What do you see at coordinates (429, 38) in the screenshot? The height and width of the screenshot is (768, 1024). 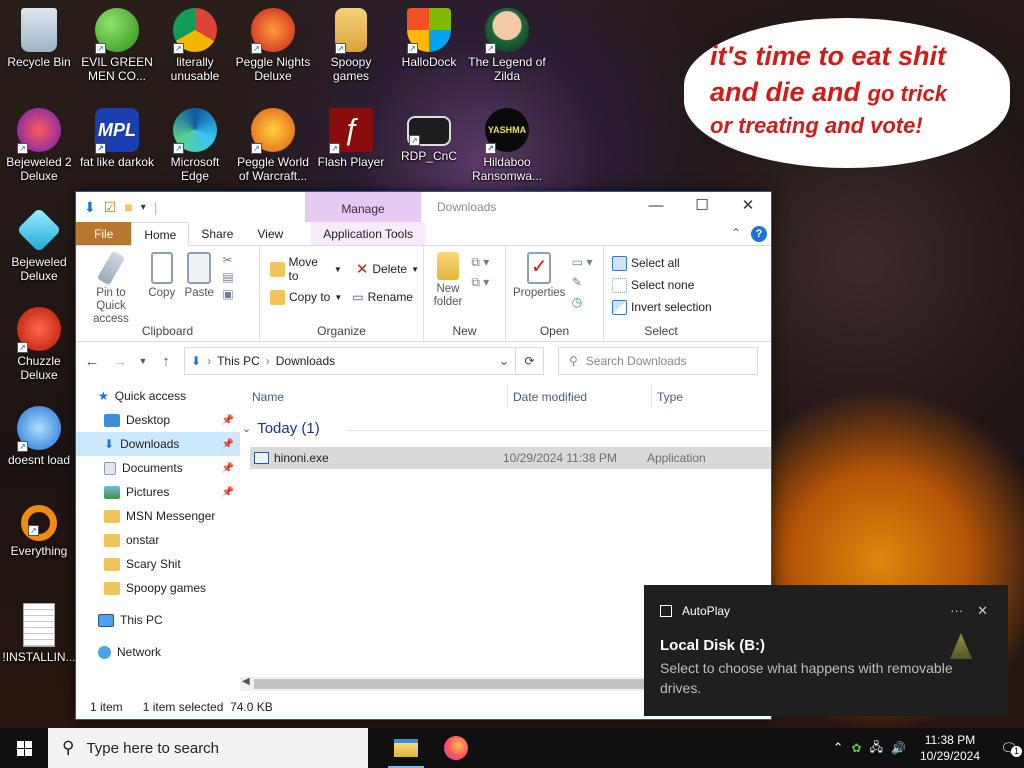 I see `desktop-icon-hallodock: ↗ HalloDock` at bounding box center [429, 38].